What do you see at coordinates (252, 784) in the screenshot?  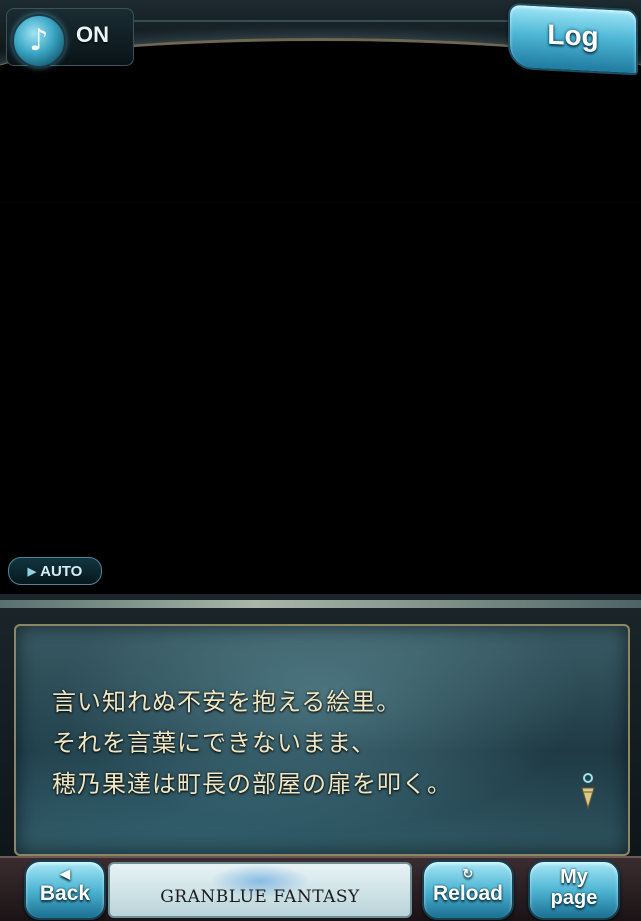 I see `dialog-line-3: 穂乃果達は町長の部屋の扉を叩く。` at bounding box center [252, 784].